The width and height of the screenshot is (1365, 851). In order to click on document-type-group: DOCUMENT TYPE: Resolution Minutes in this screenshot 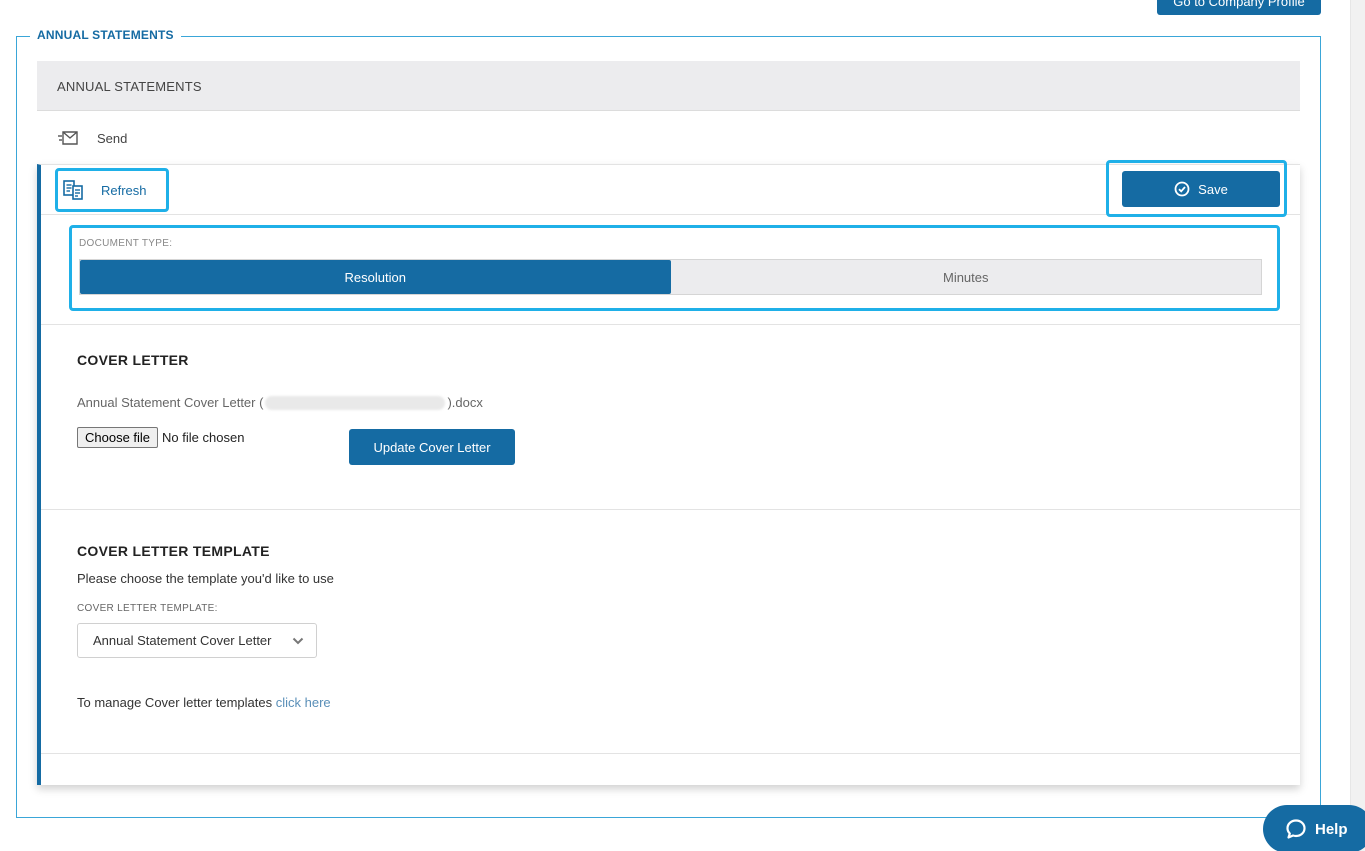, I will do `click(674, 268)`.